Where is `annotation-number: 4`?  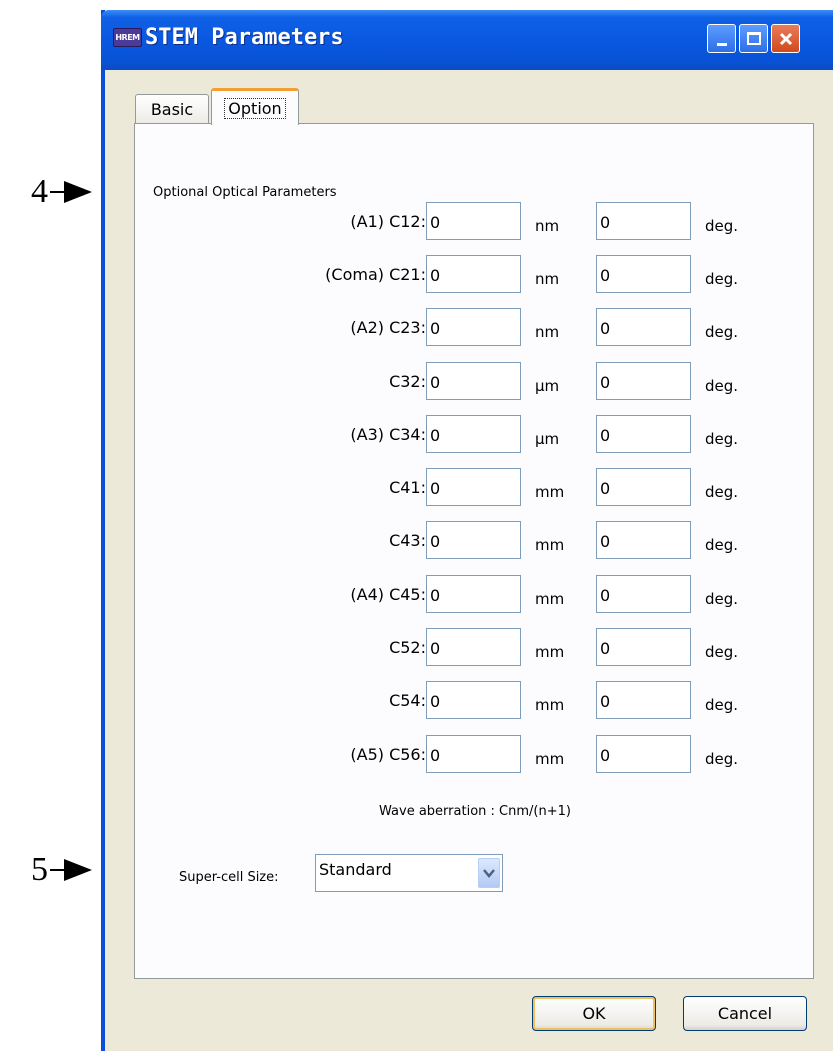
annotation-number: 4 is located at coordinates (39, 191).